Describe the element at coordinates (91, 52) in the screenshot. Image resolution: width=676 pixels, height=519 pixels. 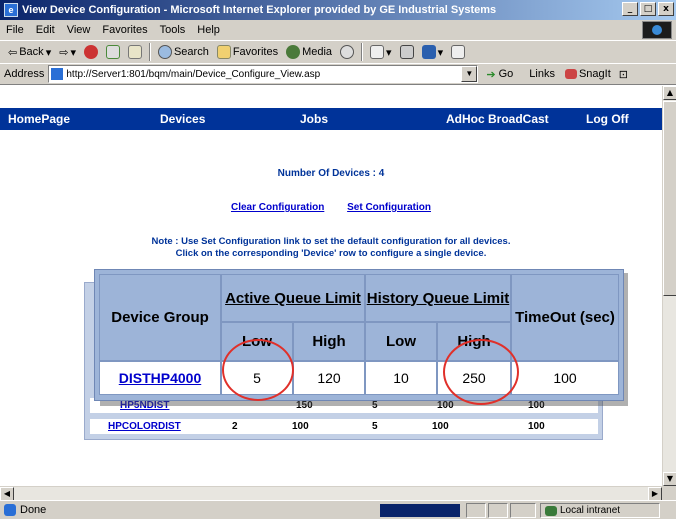
I see `stop-button` at that location.